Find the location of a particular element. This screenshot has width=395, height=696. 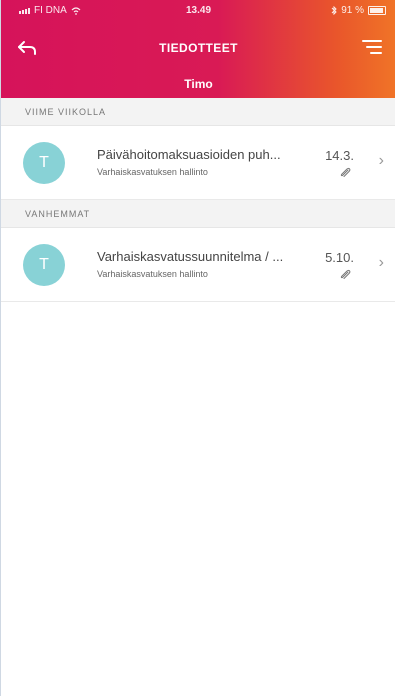

status-right: 91 % is located at coordinates (358, 10).